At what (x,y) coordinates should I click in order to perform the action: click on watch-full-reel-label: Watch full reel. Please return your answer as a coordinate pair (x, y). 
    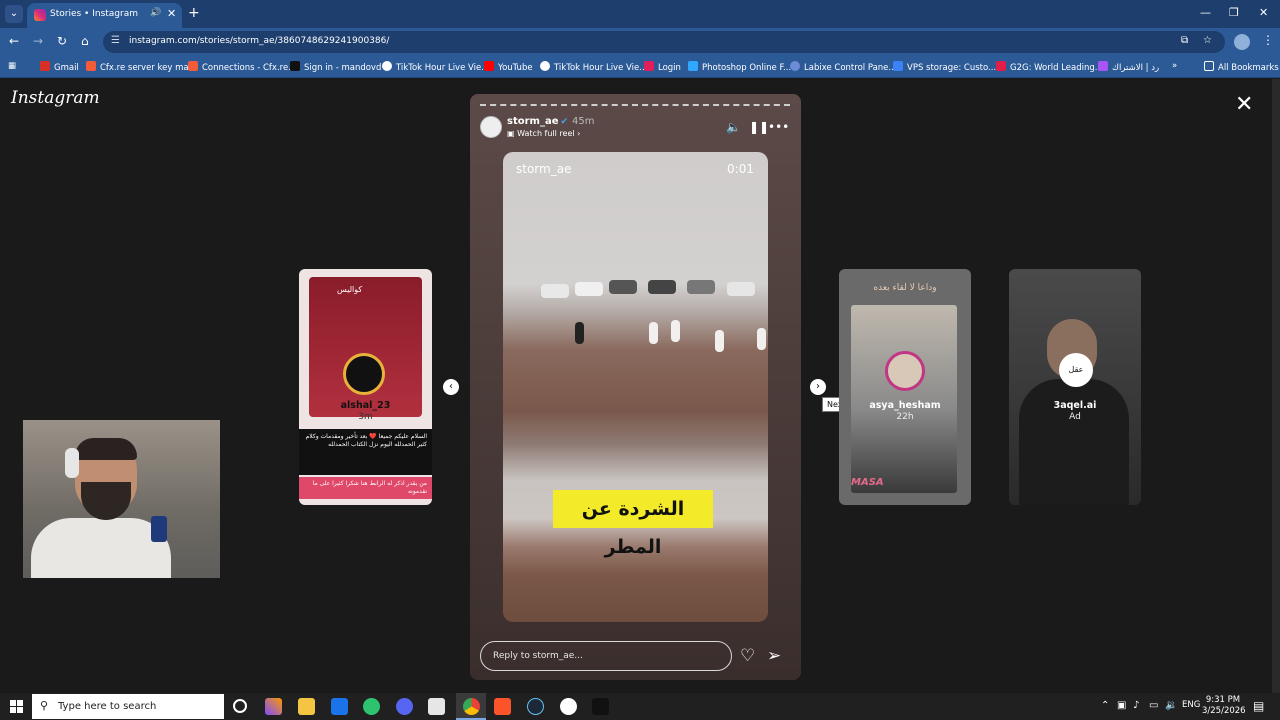
    Looking at the image, I should click on (546, 133).